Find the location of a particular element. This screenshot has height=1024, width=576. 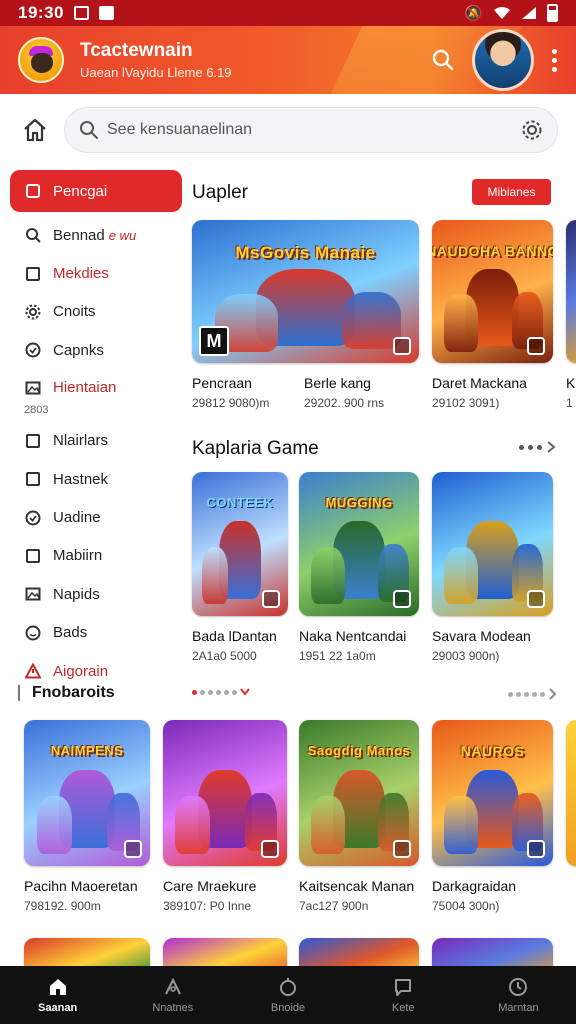

sidebar-item-nlairlars: Nlairlars is located at coordinates (96, 441).